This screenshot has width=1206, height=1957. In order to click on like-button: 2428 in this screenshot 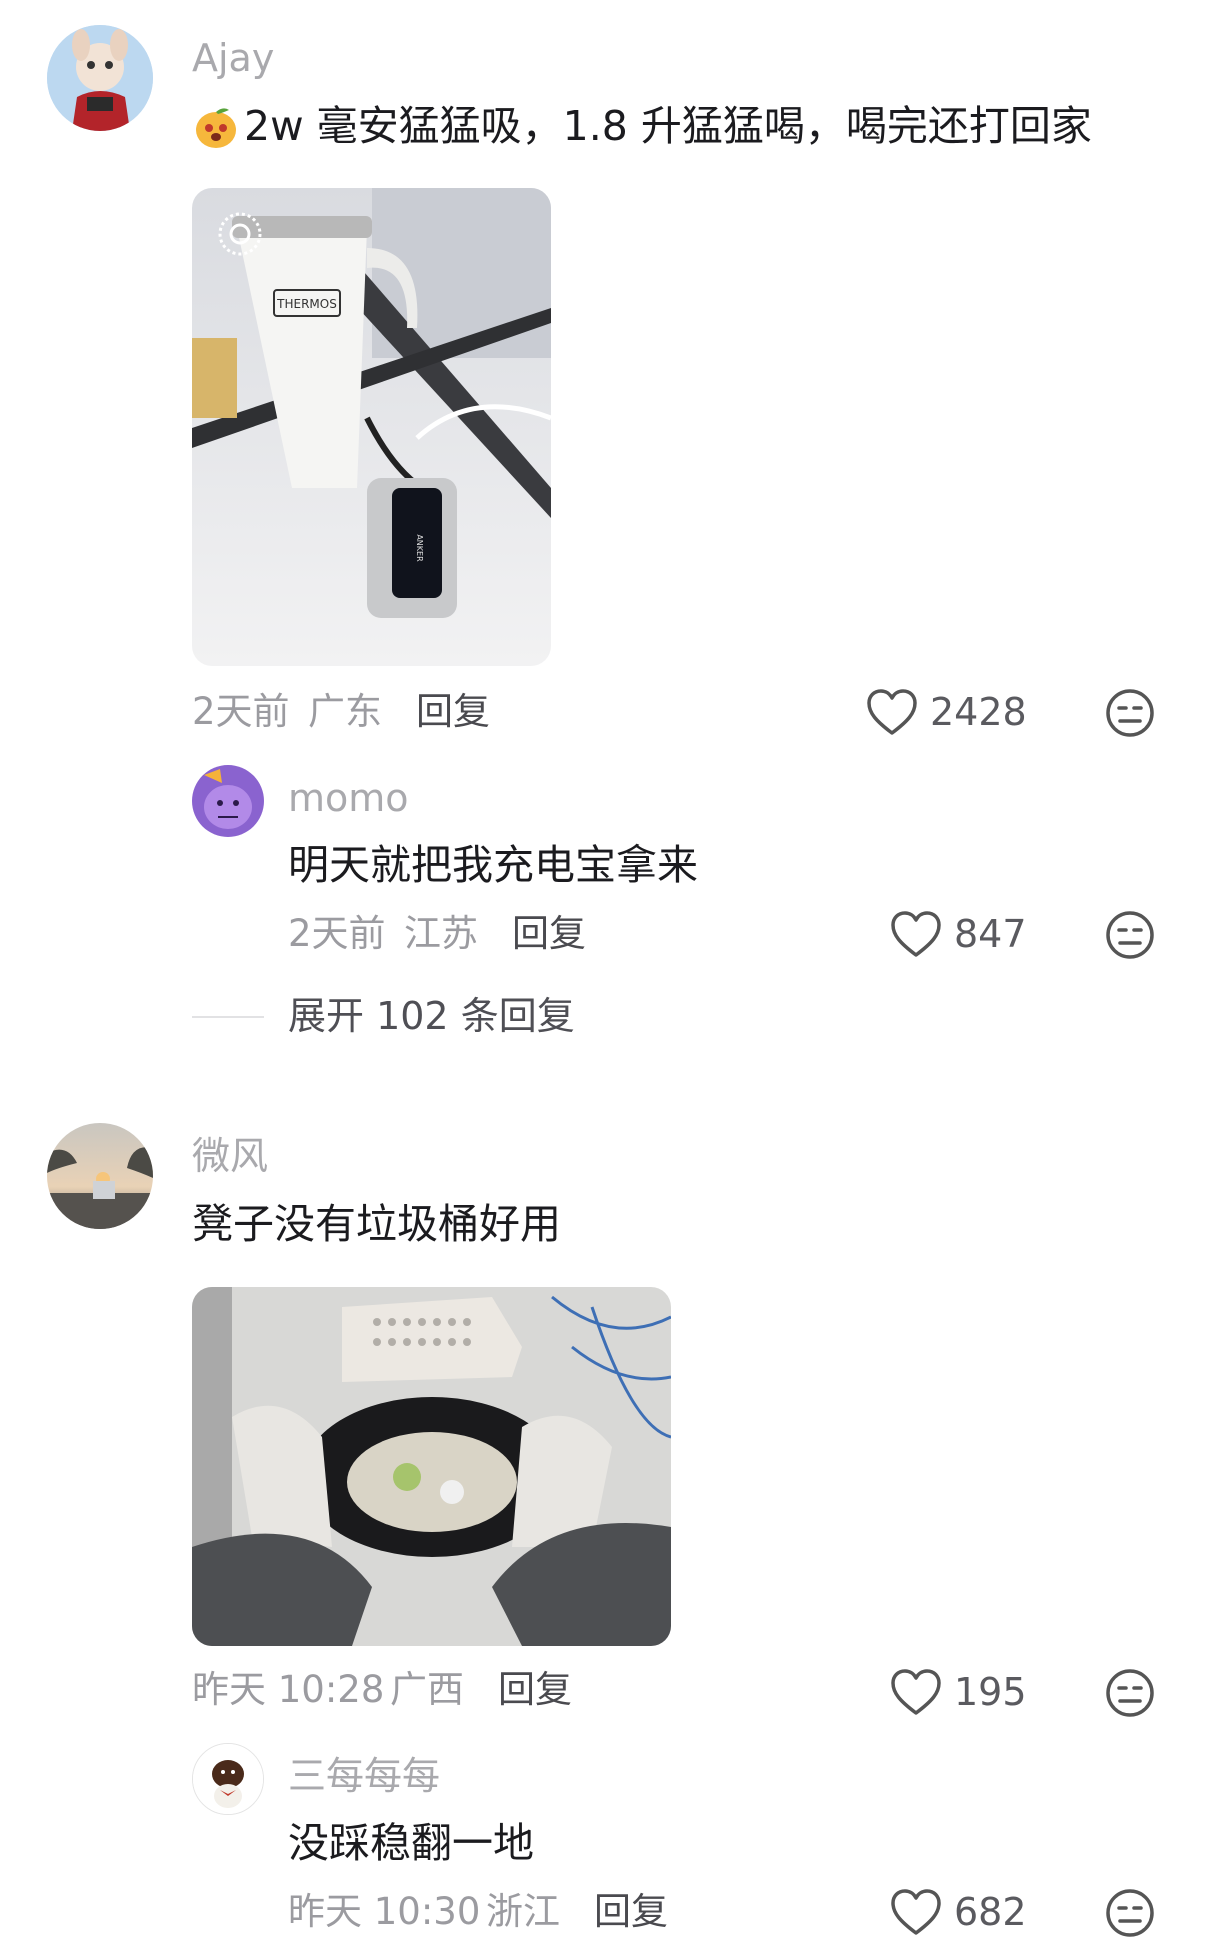, I will do `click(956, 712)`.